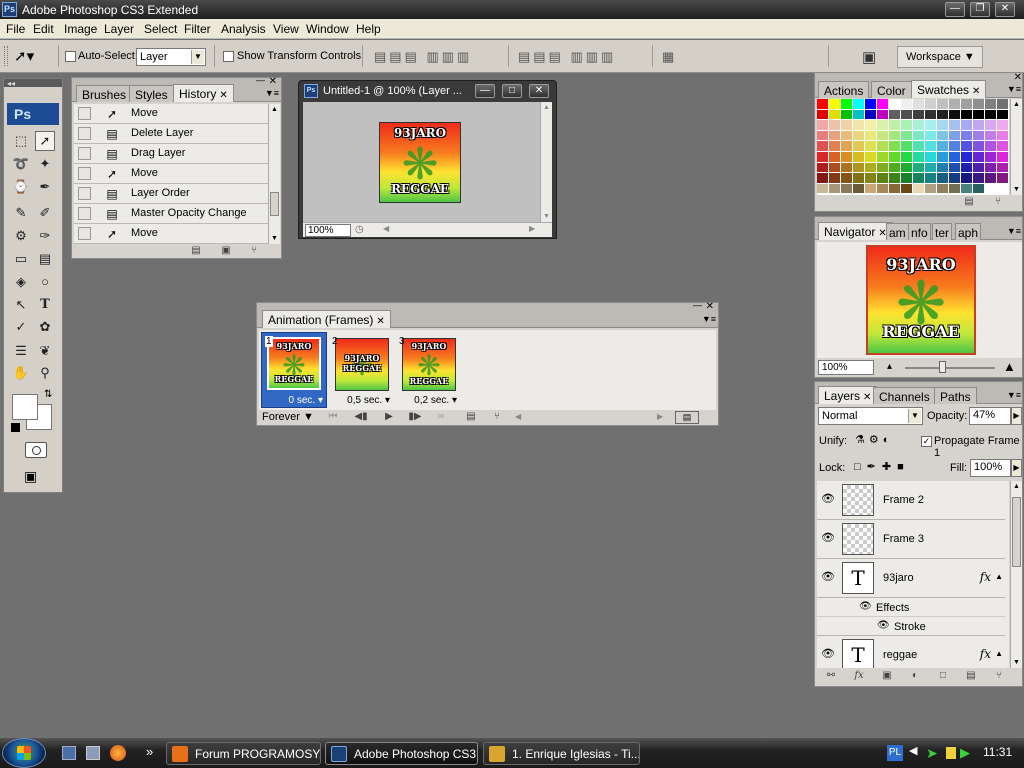  Describe the element at coordinates (25, 407) in the screenshot. I see `foreground-color-swatch-top` at that location.